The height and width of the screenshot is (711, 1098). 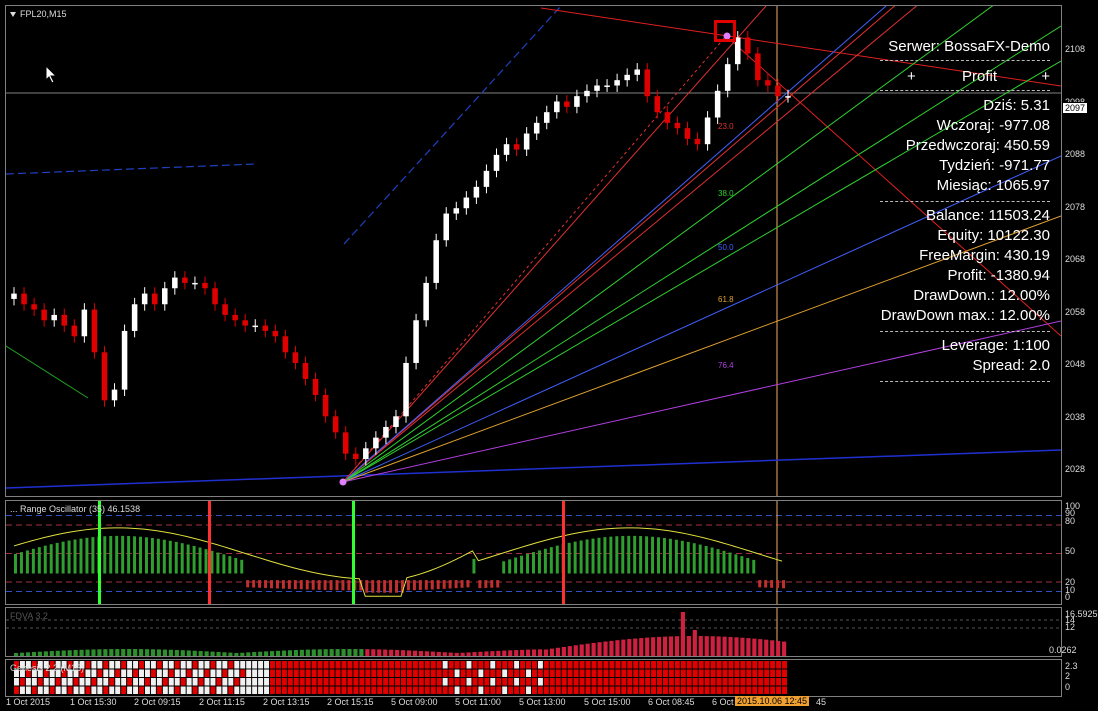 What do you see at coordinates (998, 275) in the screenshot?
I see `profit-value: Profit: -1380.94` at bounding box center [998, 275].